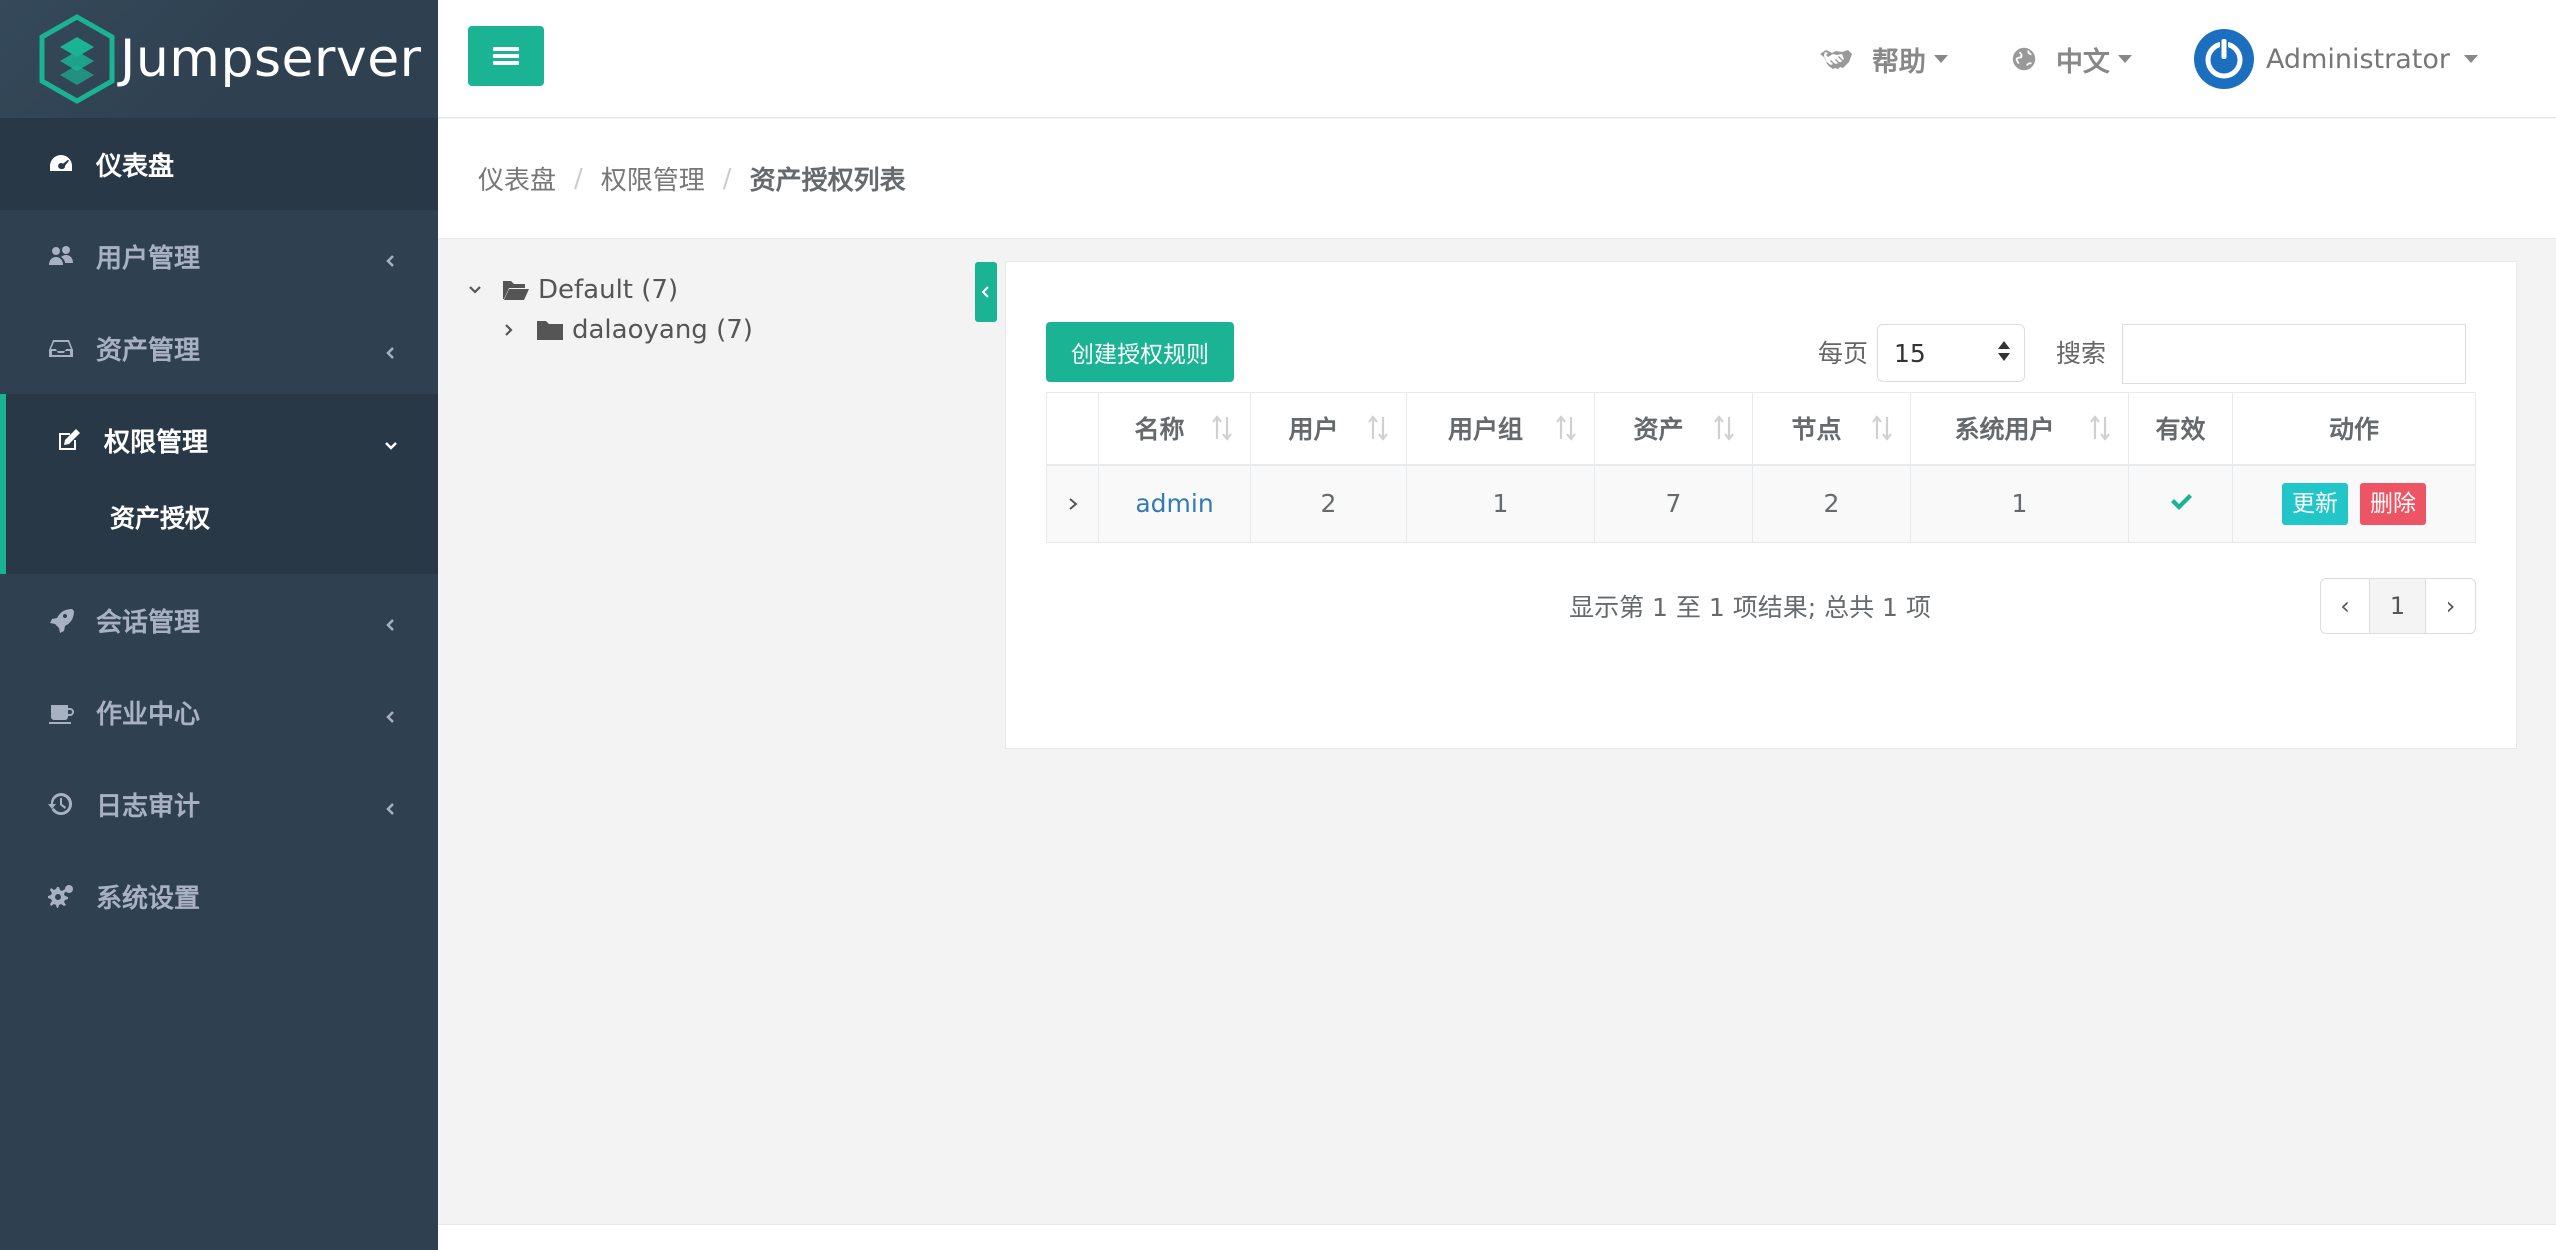 This screenshot has width=2556, height=1250. I want to click on topbar-right: 帮助 中文 Administrator, so click(2117, 59).